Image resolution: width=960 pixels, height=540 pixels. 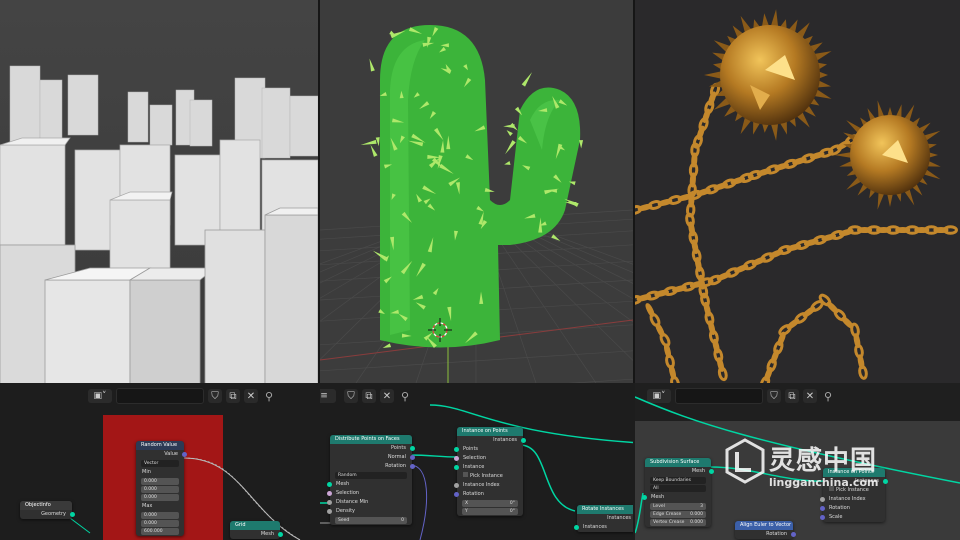 I want to click on node-align-euler: Align Euler to Vector Rotation, so click(x=765, y=530).